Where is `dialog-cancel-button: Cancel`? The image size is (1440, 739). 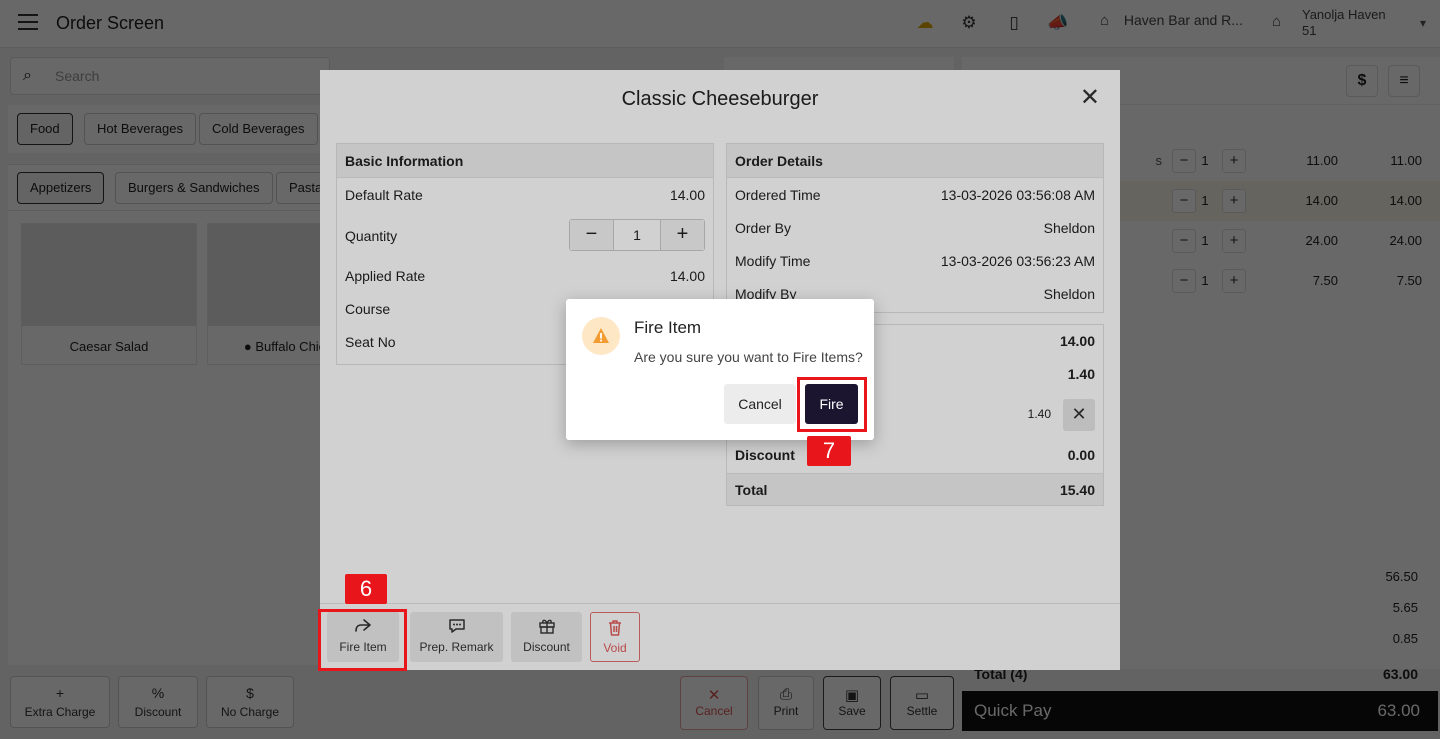 dialog-cancel-button: Cancel is located at coordinates (760, 404).